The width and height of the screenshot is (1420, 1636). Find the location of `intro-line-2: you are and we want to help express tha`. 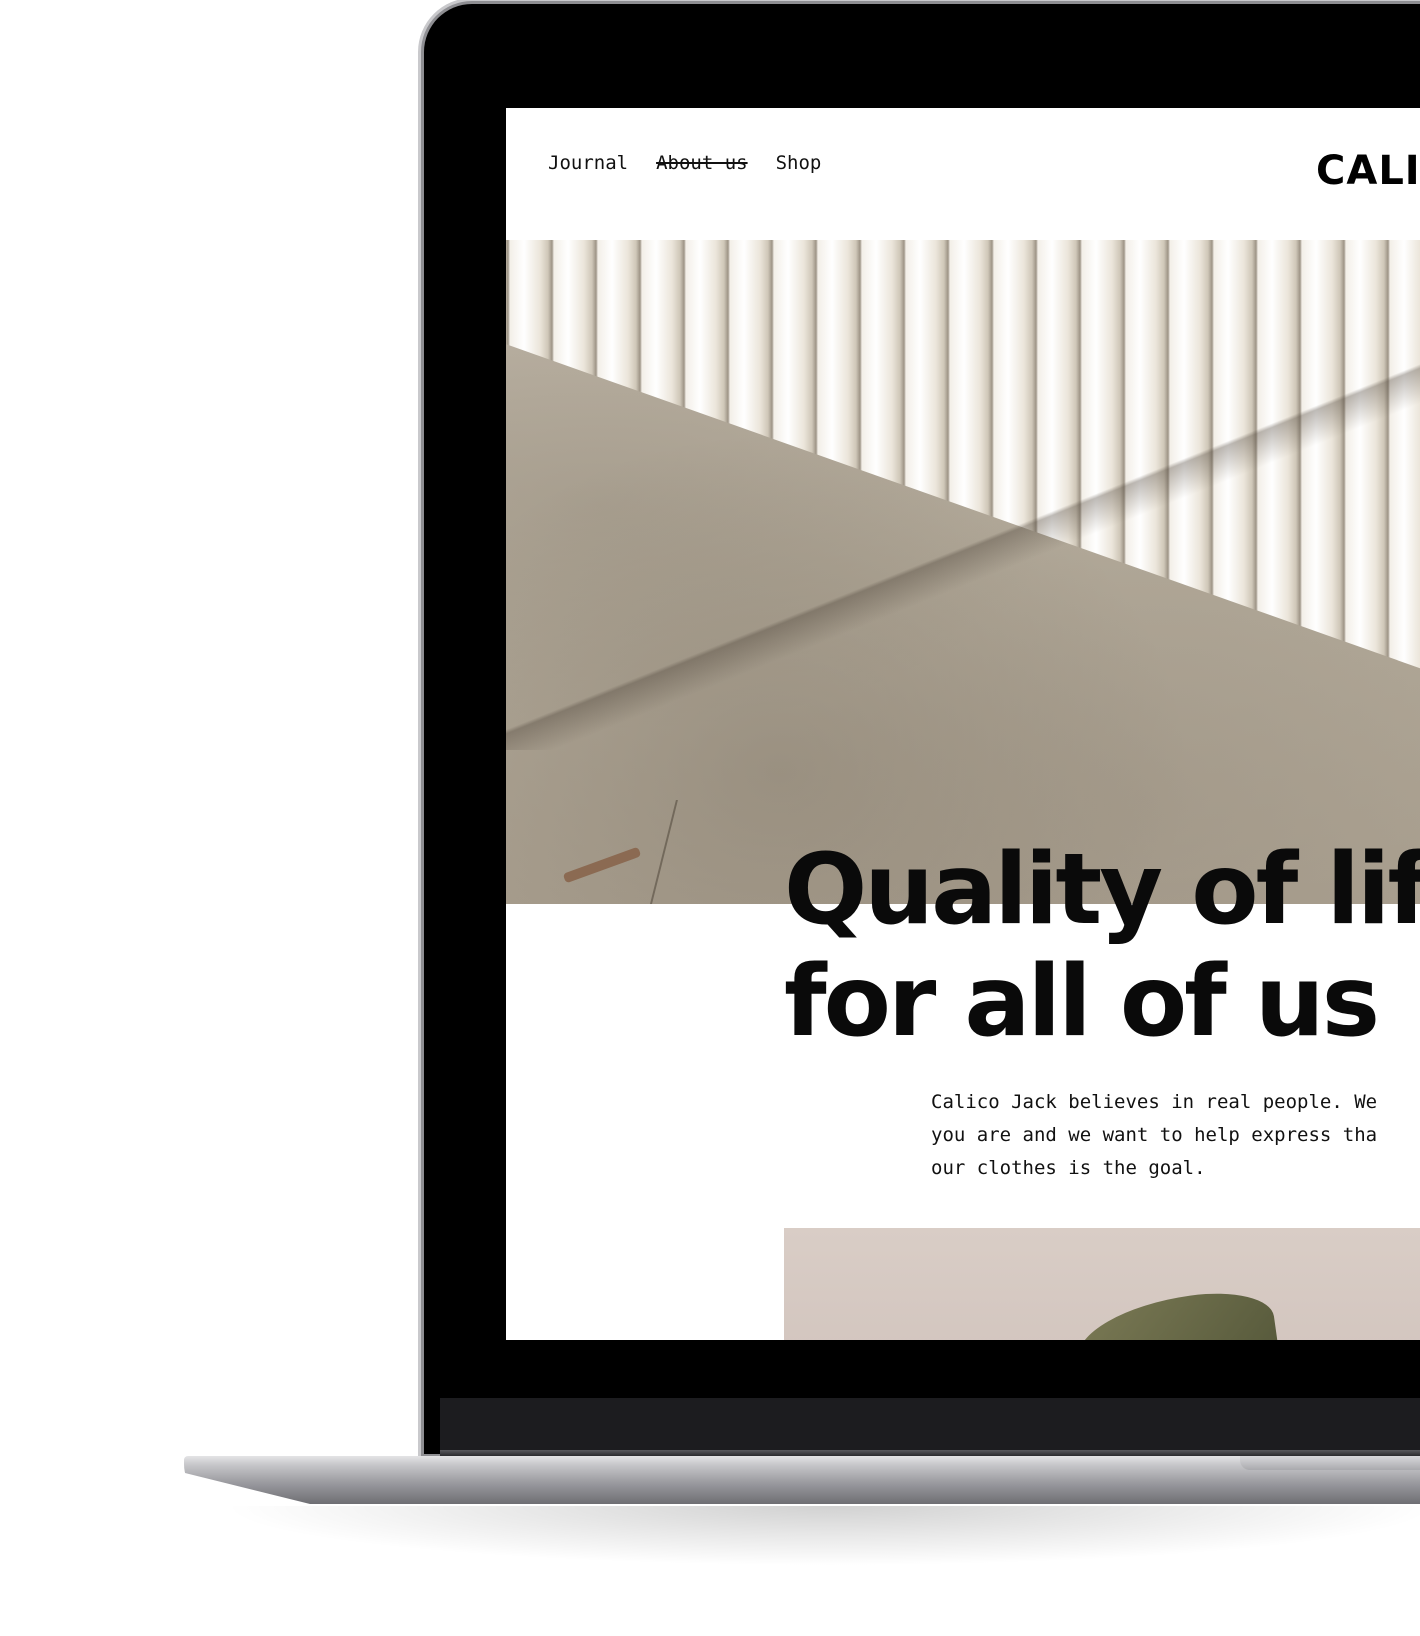

intro-line-2: you are and we want to help express tha is located at coordinates (1154, 1135).